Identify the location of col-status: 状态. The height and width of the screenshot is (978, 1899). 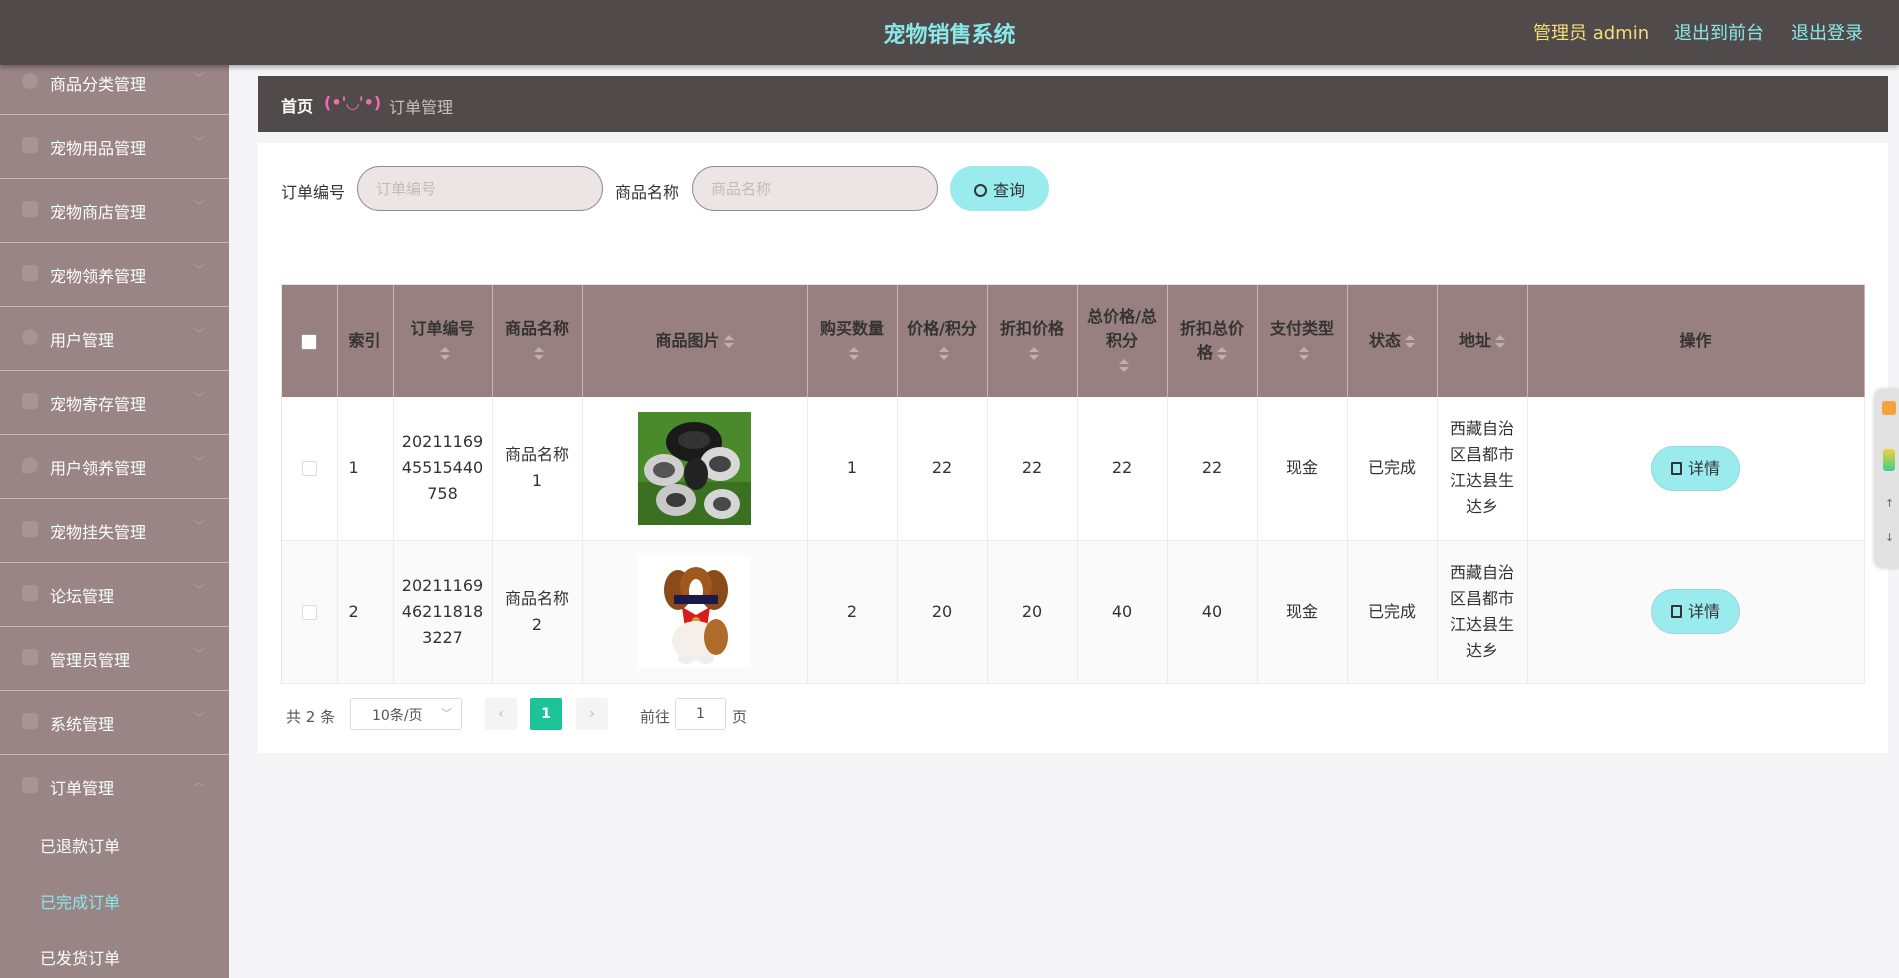
(1392, 341).